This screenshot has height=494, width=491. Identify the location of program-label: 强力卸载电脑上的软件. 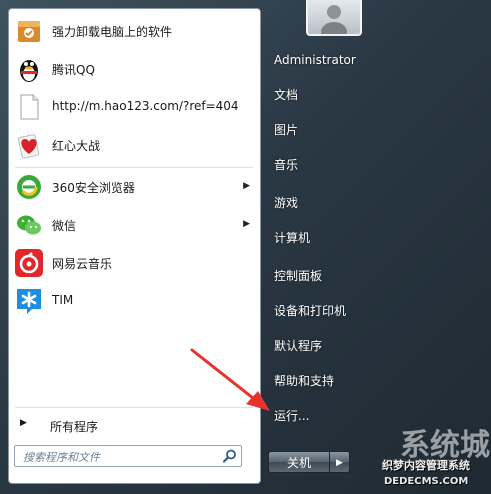
(112, 32).